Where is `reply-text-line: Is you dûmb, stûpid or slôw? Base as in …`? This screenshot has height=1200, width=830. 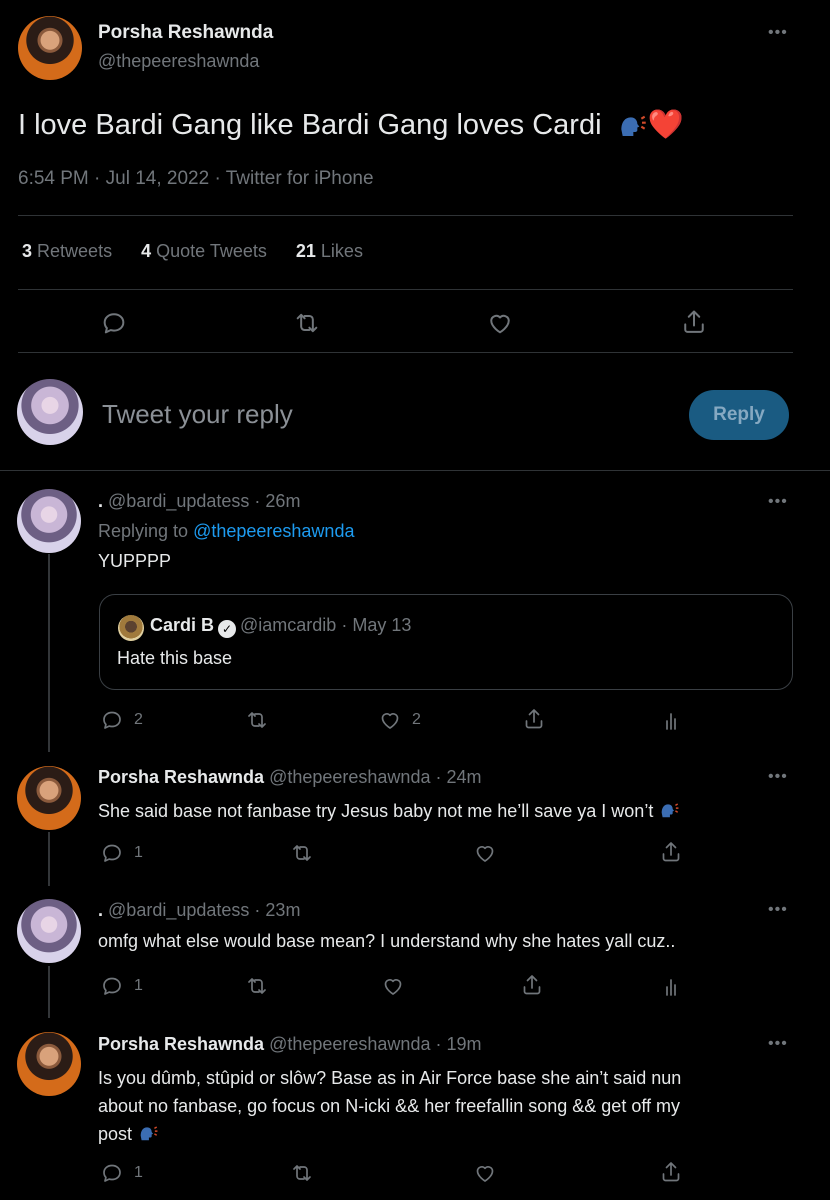 reply-text-line: Is you dûmb, stûpid or slôw? Base as in … is located at coordinates (390, 1078).